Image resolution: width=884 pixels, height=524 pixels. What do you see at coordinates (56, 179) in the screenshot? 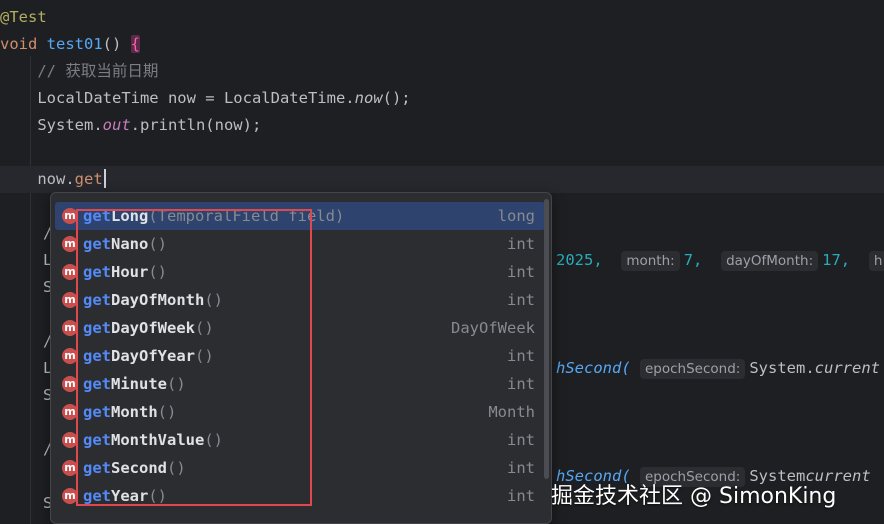
I see `now-variable: now.` at bounding box center [56, 179].